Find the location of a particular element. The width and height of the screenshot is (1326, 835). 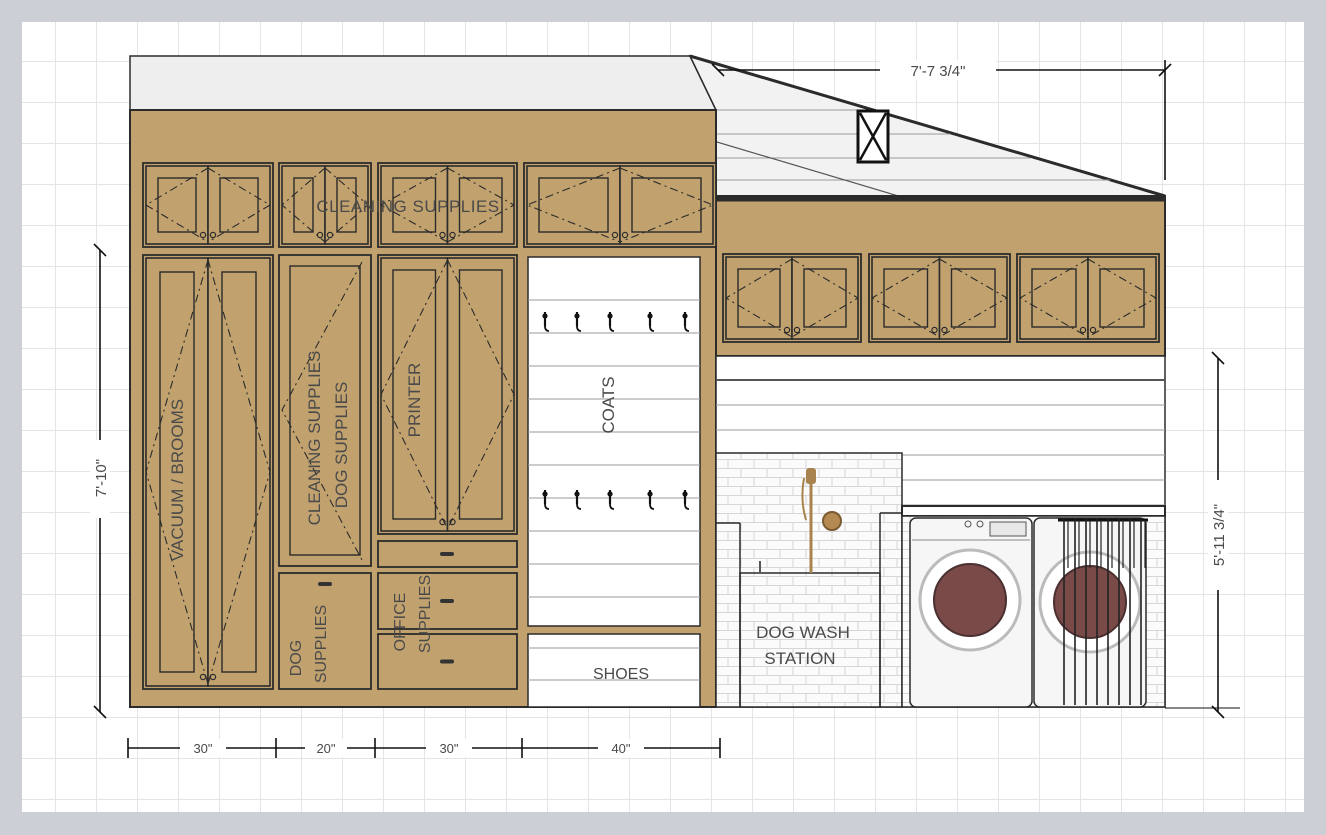

dim-segment-1: 30" is located at coordinates (202, 748).